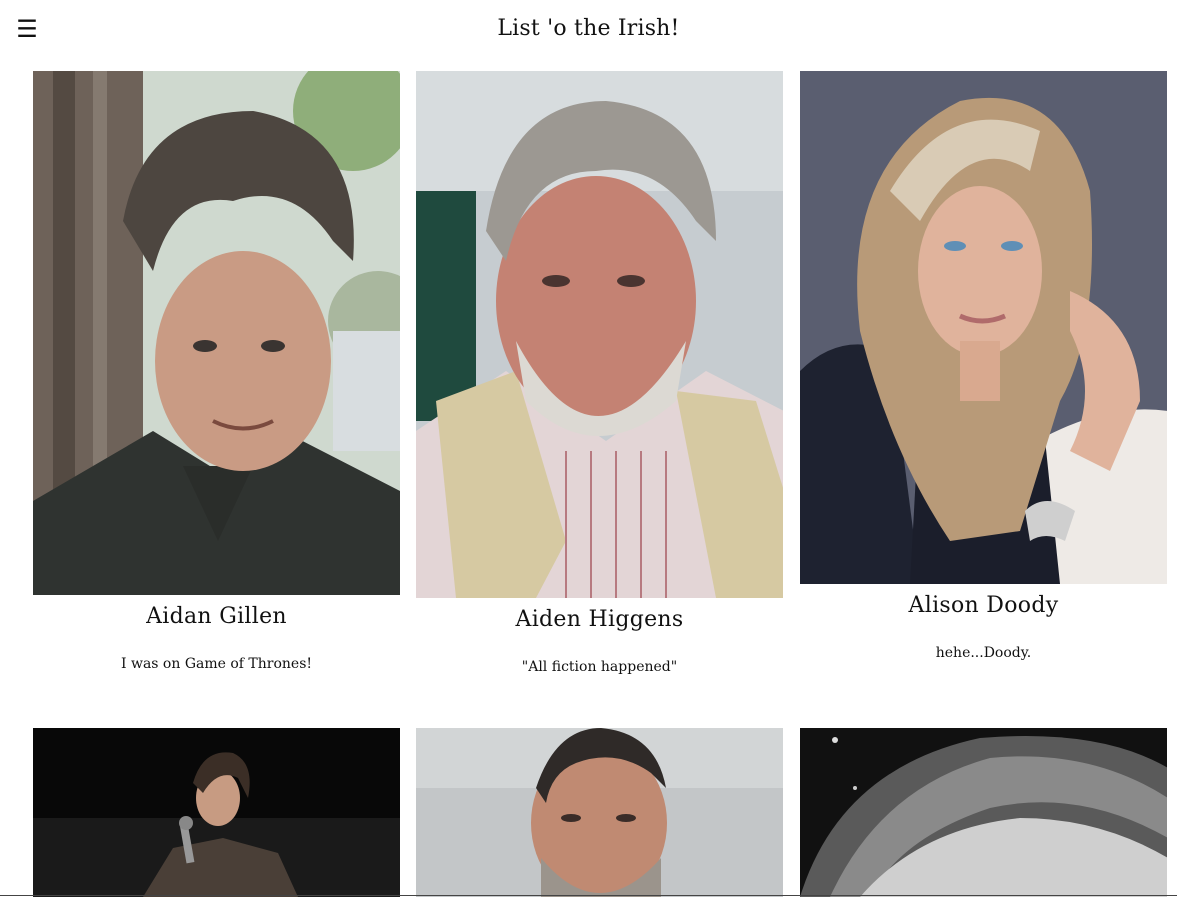 Image resolution: width=1177 pixels, height=897 pixels. Describe the element at coordinates (588, 895) in the screenshot. I see `page-divider` at that location.